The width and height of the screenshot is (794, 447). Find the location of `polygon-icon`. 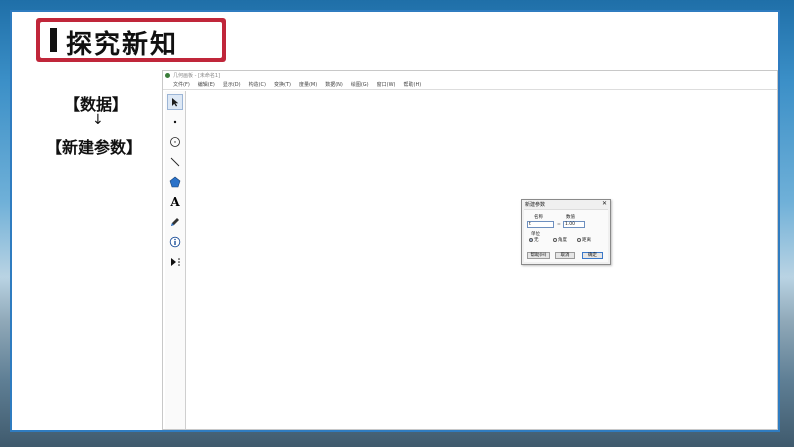

polygon-icon is located at coordinates (175, 182).